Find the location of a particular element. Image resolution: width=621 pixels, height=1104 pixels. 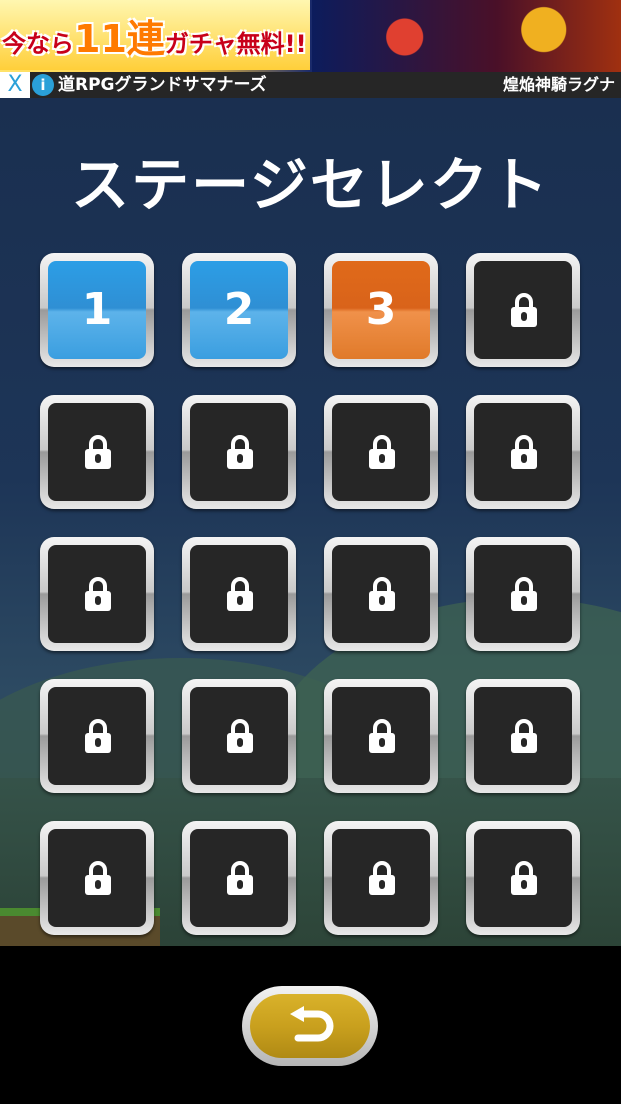

stage-tile-2: 2 is located at coordinates (239, 310).